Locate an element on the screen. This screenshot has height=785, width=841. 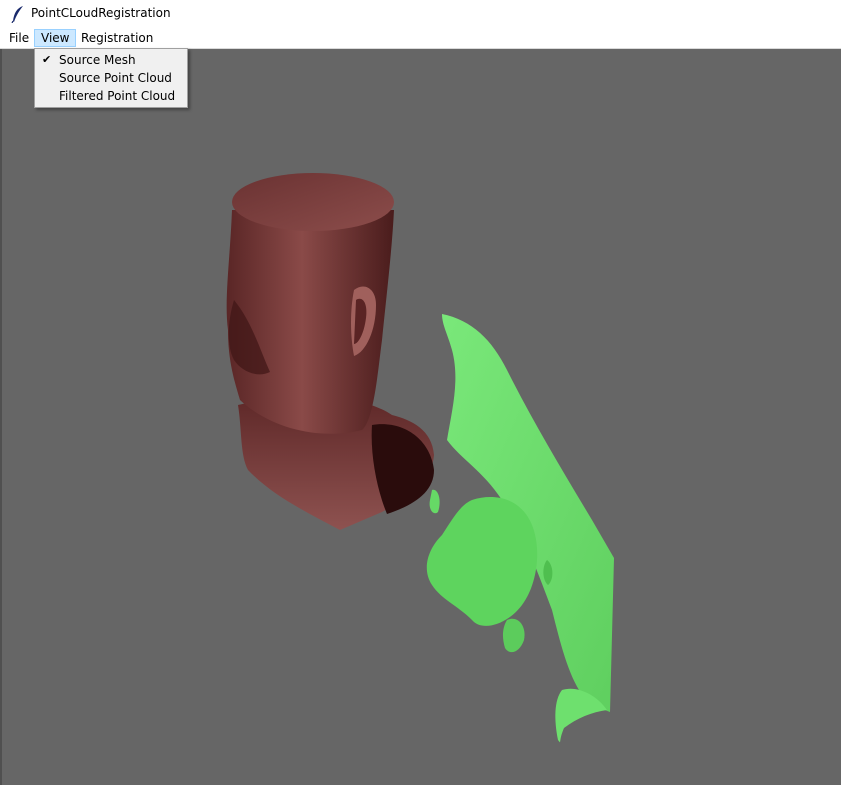
source-mesh is located at coordinates (330, 351).